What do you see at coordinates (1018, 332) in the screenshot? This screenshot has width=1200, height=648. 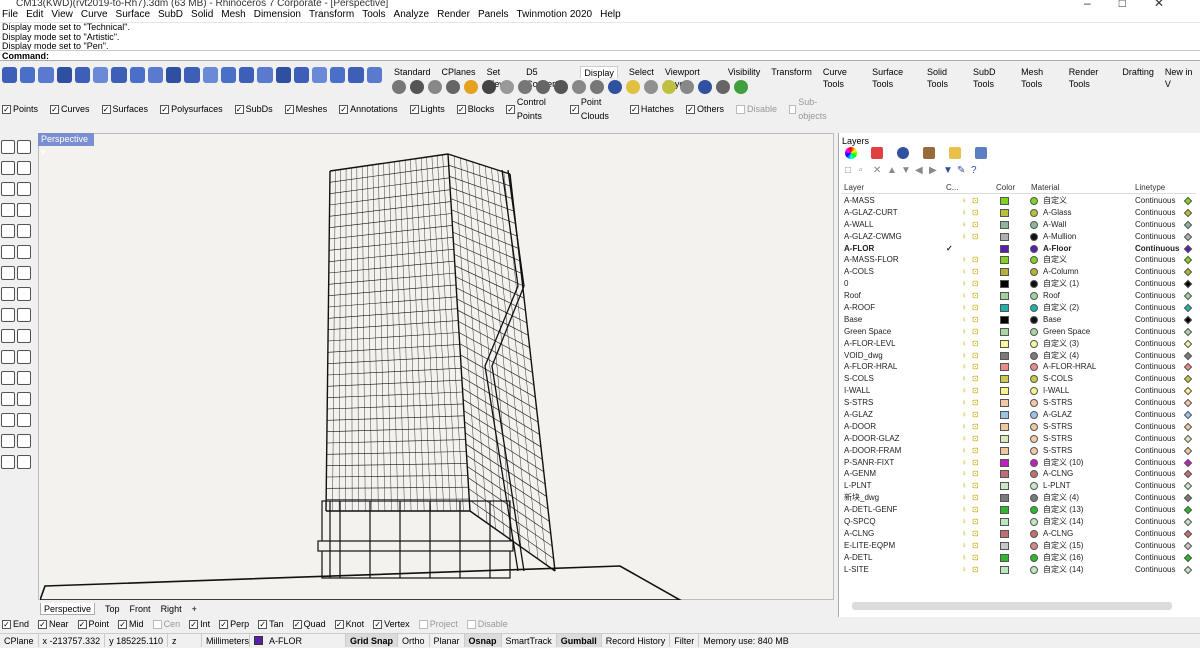 I see `layer-row: Green Space♀⊡Green SpaceContinuous` at bounding box center [1018, 332].